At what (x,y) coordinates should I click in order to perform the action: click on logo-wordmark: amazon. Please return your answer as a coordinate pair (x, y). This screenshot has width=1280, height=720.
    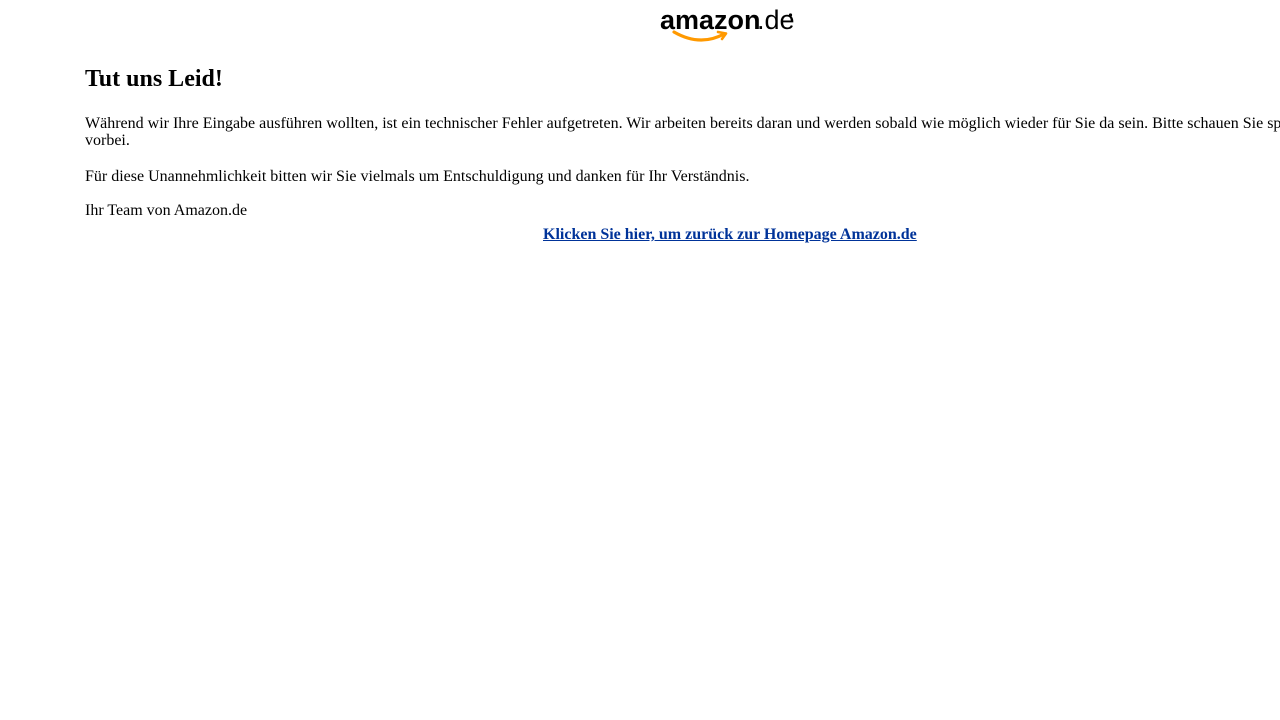
    Looking at the image, I should click on (710, 20).